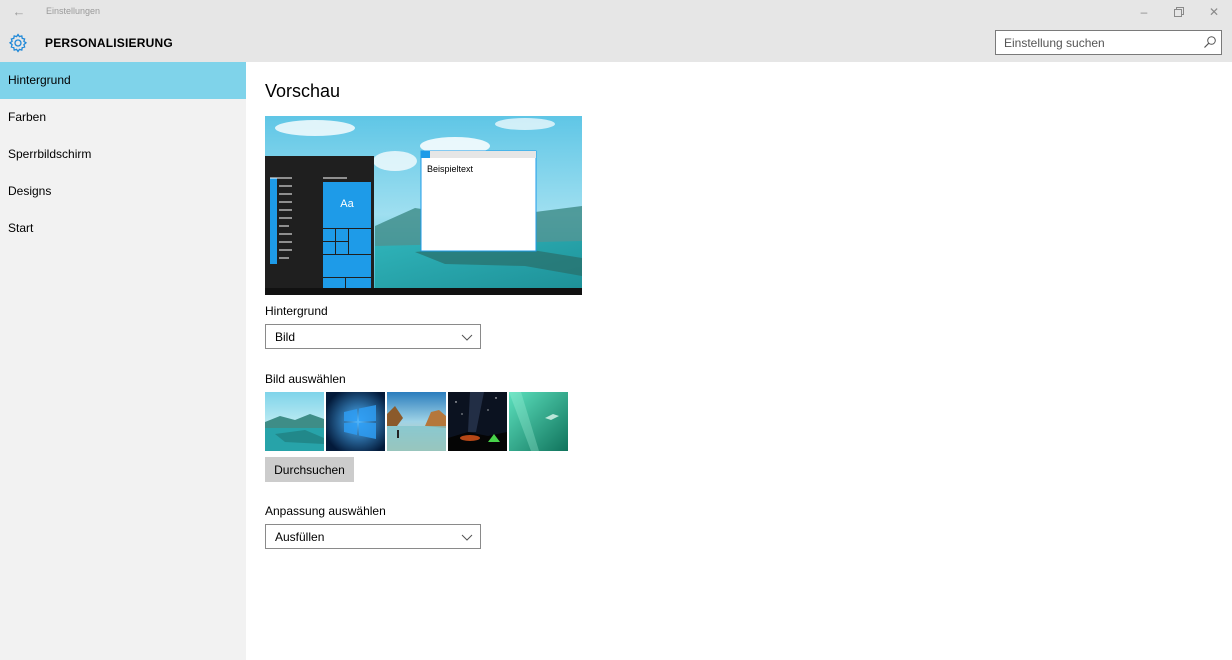  Describe the element at coordinates (285, 337) in the screenshot. I see `background-value: Bild` at that location.